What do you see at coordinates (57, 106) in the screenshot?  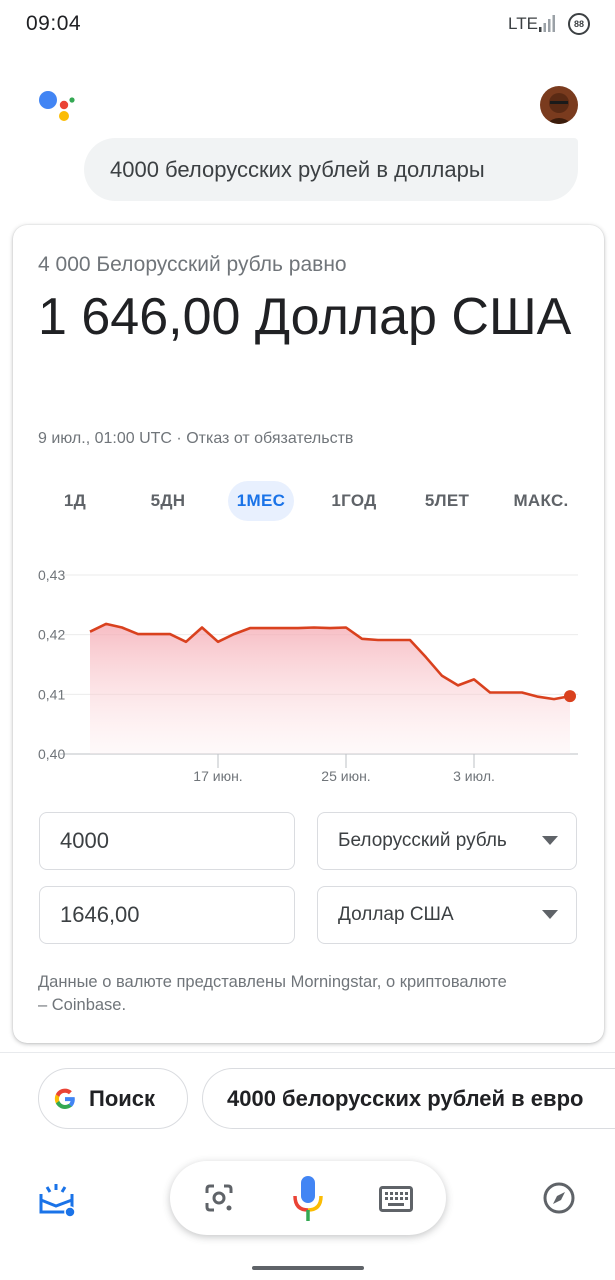 I see `google-assistant-logo-icon` at bounding box center [57, 106].